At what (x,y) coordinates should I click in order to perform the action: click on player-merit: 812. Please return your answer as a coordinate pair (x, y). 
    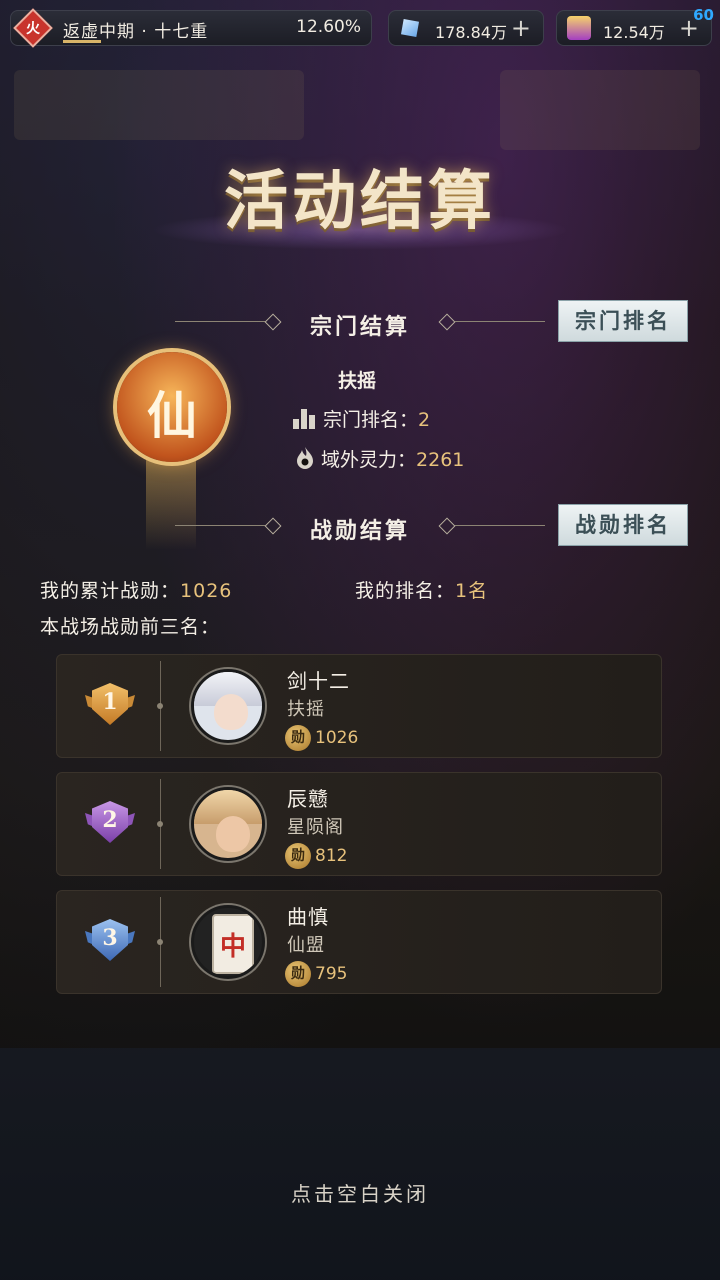
    Looking at the image, I should click on (331, 856).